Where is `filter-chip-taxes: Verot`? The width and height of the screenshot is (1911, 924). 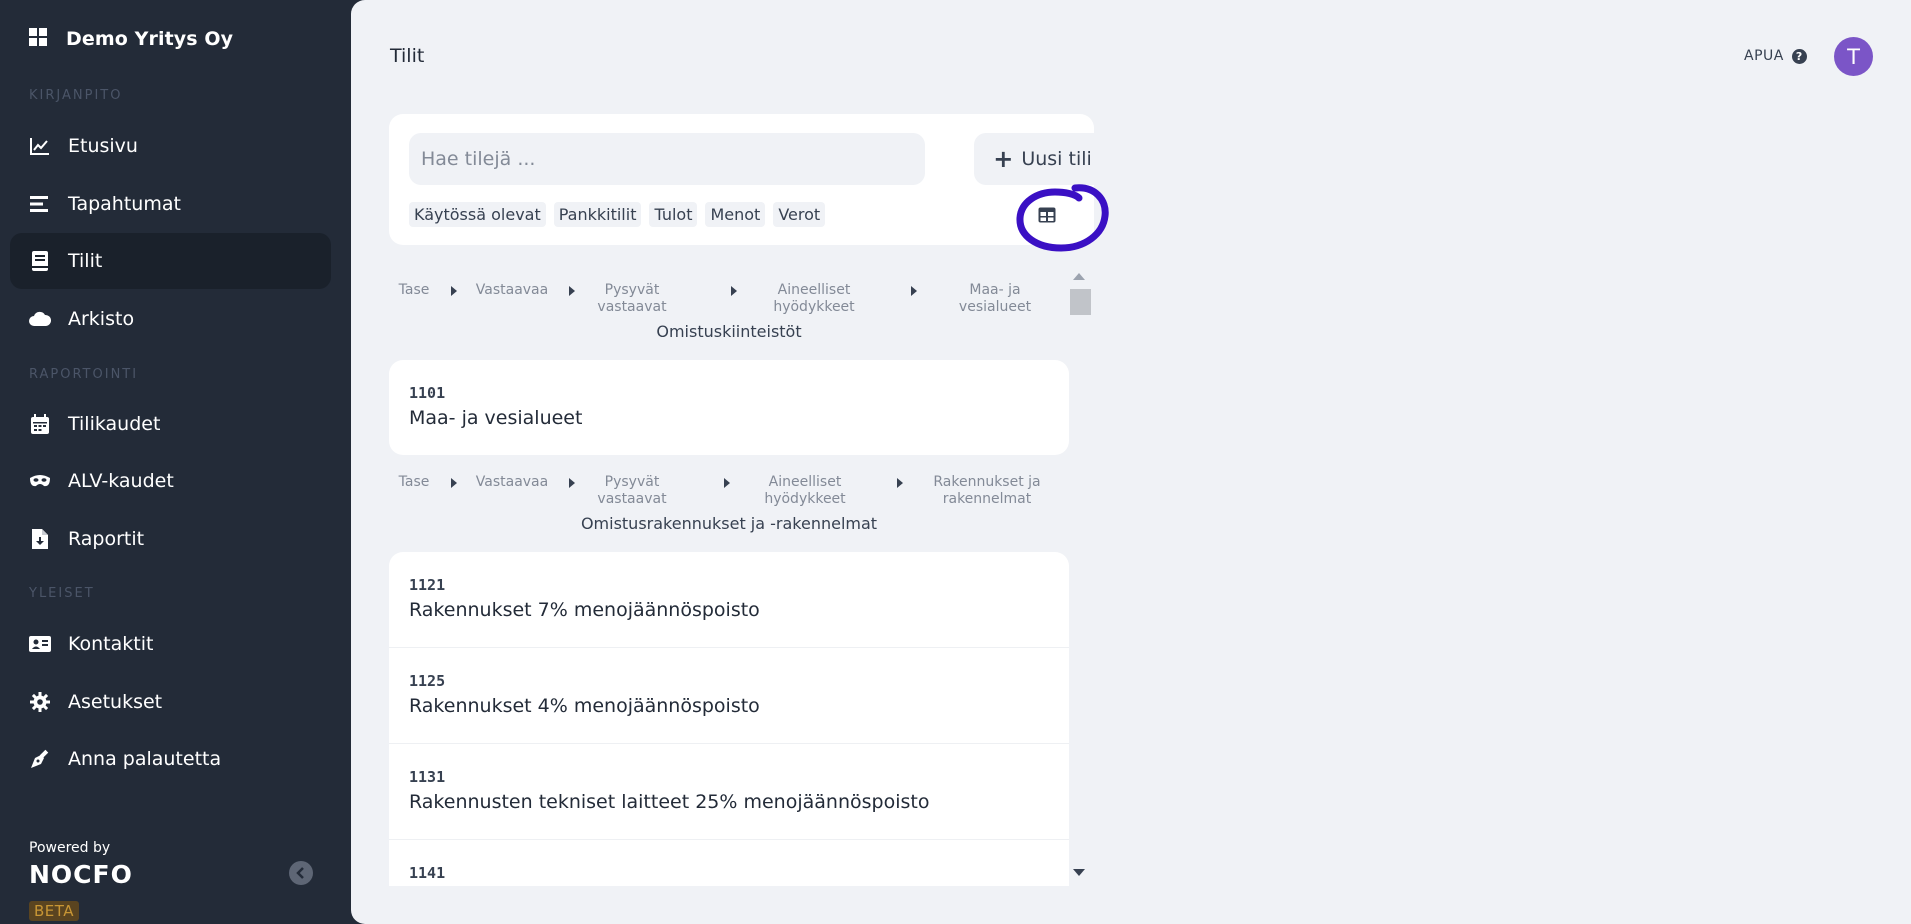 filter-chip-taxes: Verot is located at coordinates (799, 214).